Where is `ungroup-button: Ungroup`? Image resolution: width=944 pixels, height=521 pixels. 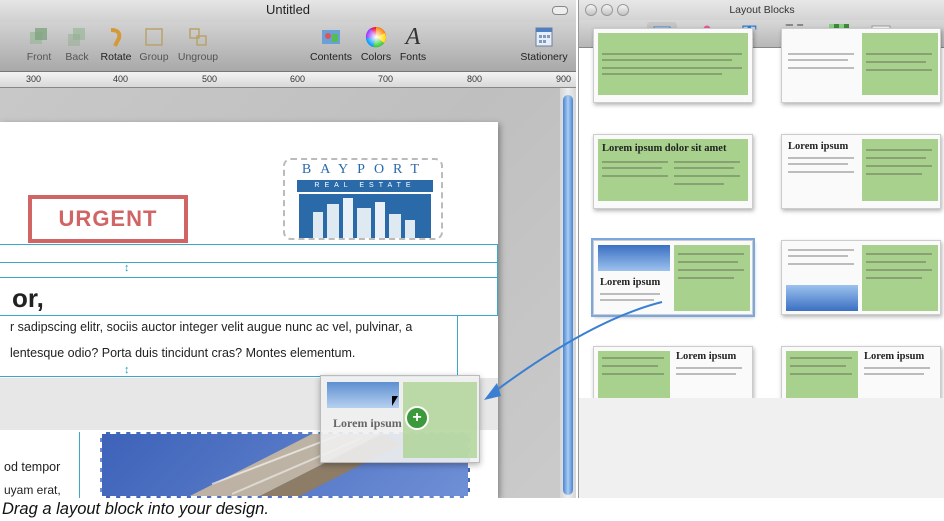 ungroup-button: Ungroup is located at coordinates (198, 44).